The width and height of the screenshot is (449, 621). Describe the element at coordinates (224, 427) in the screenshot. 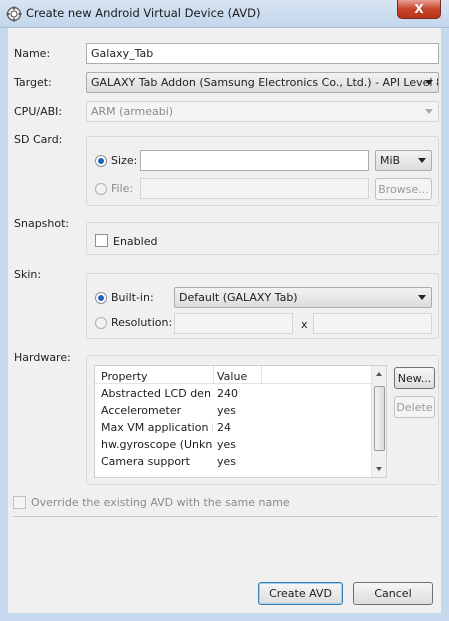

I see `value-cell: 24` at that location.